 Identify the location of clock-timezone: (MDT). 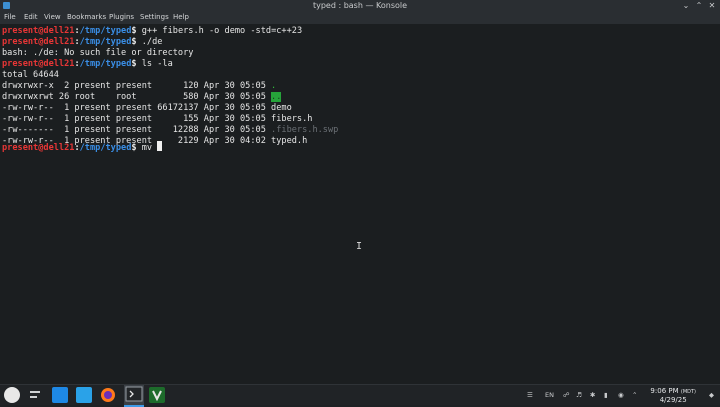
(688, 392).